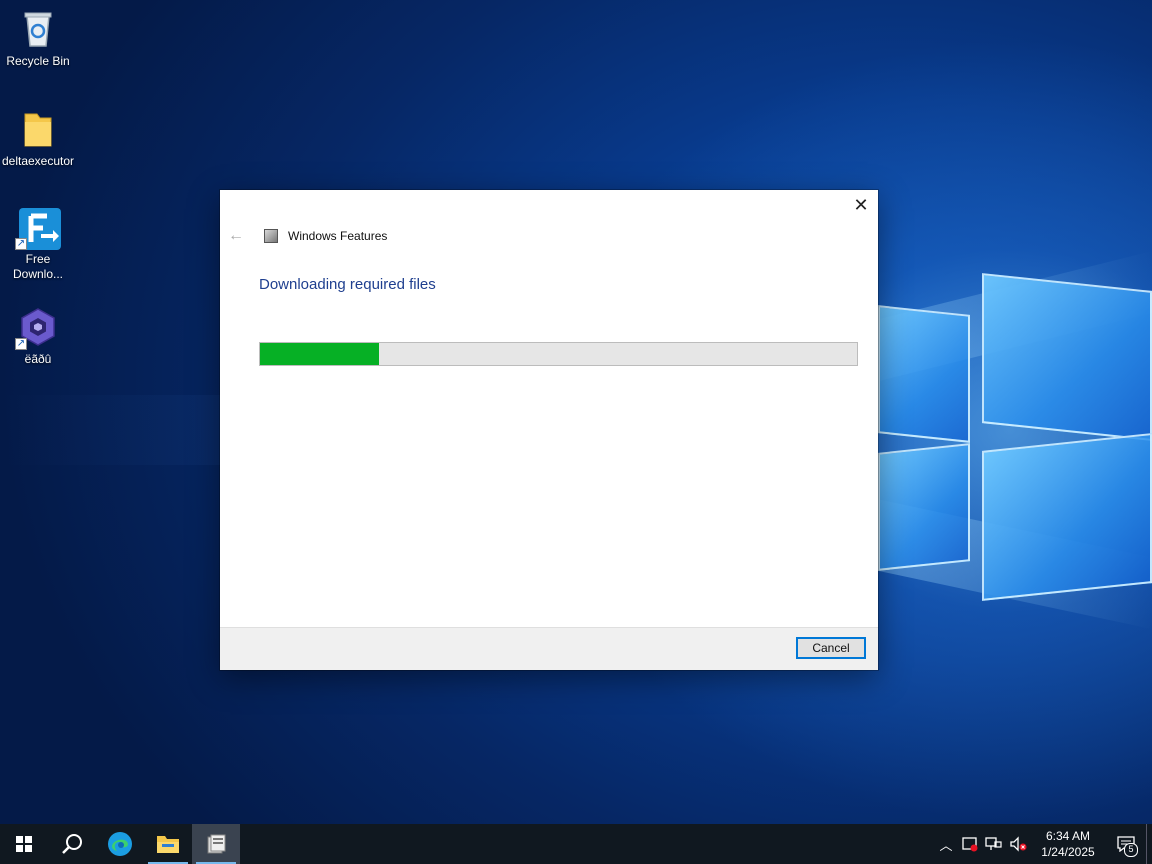  I want to click on windows-logo-wallpaper, so click(1015, 450).